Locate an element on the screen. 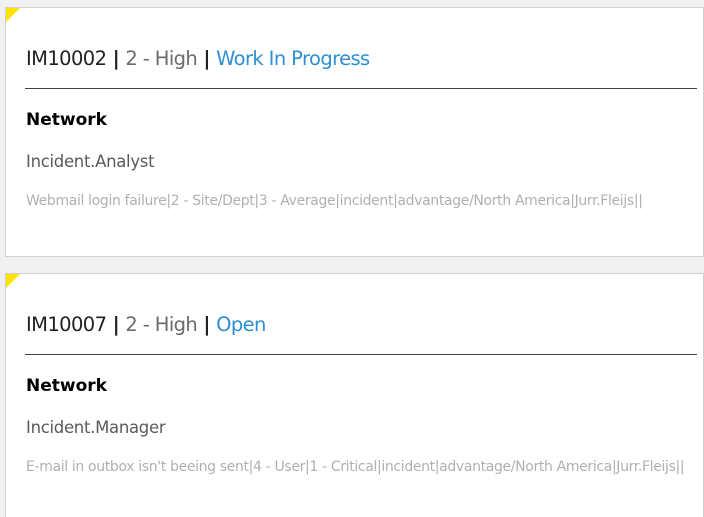 The image size is (704, 517). incident-id: IM10002 is located at coordinates (66, 58).